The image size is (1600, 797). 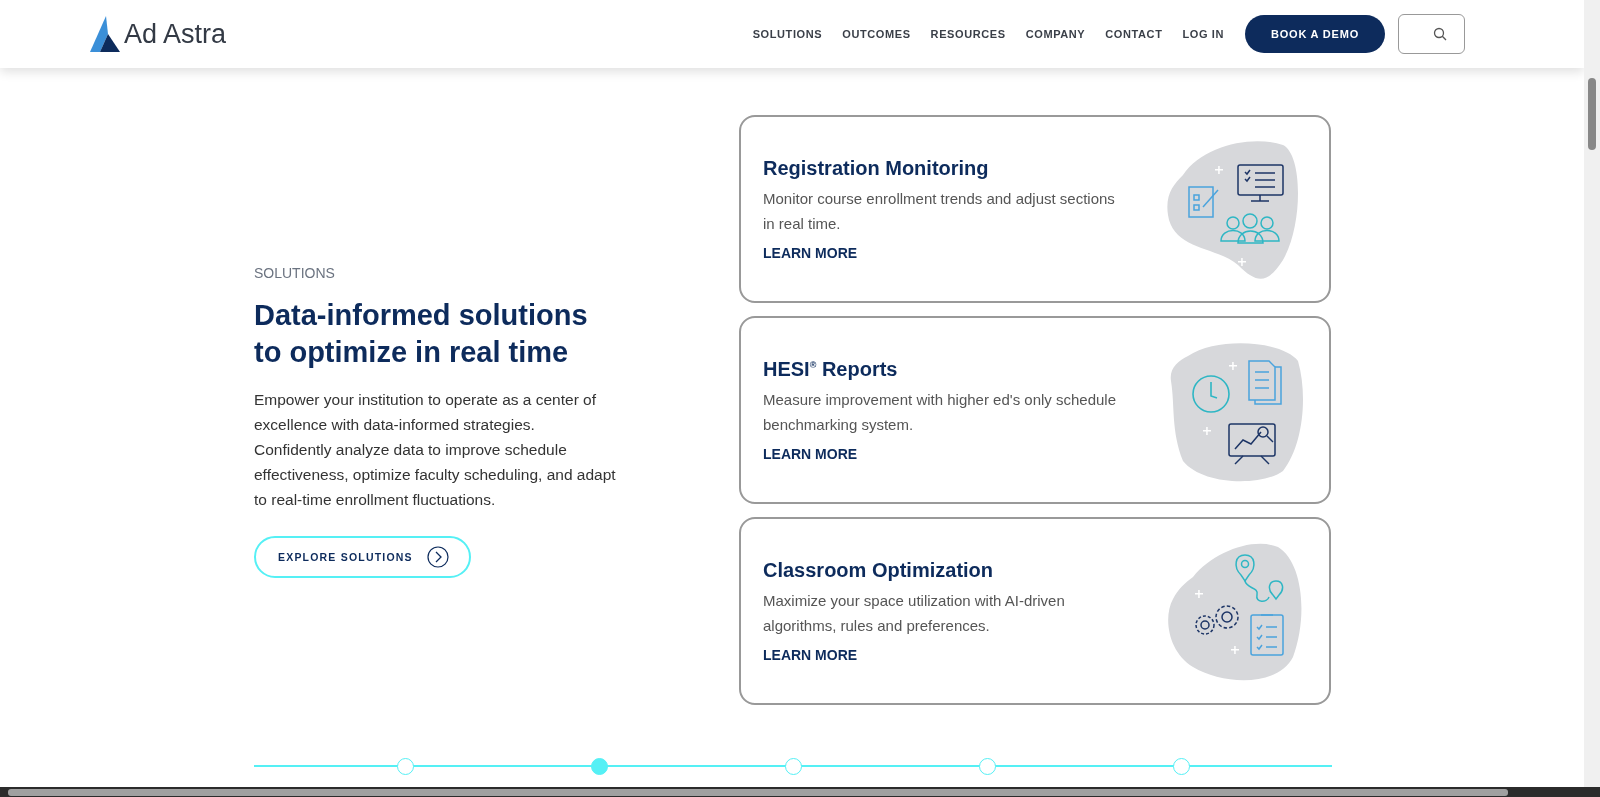 What do you see at coordinates (1431, 34) in the screenshot?
I see `search-button` at bounding box center [1431, 34].